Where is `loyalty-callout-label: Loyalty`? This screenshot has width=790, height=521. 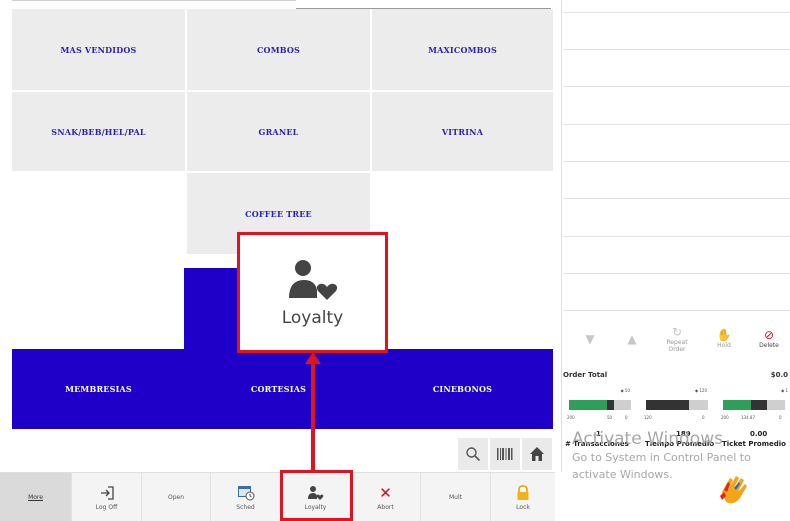 loyalty-callout-label: Loyalty is located at coordinates (312, 317).